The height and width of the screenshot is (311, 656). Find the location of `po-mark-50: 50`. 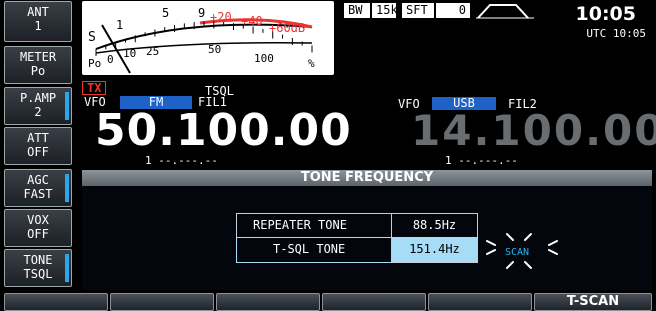

po-mark-50: 50 is located at coordinates (214, 49).